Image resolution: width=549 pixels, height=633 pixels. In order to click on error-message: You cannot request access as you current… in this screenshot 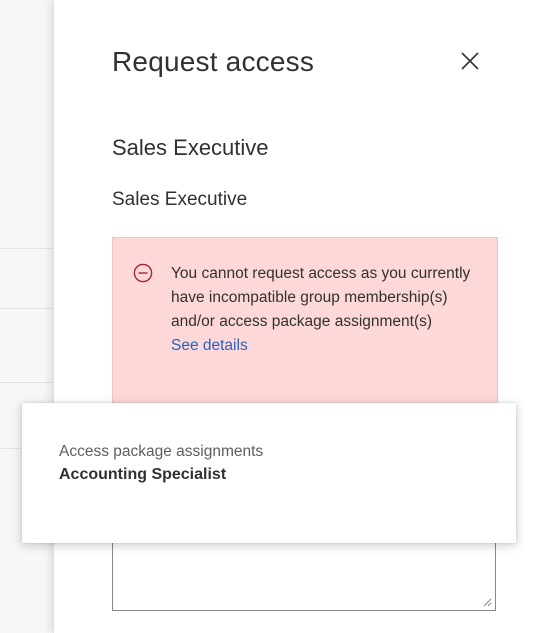, I will do `click(321, 297)`.